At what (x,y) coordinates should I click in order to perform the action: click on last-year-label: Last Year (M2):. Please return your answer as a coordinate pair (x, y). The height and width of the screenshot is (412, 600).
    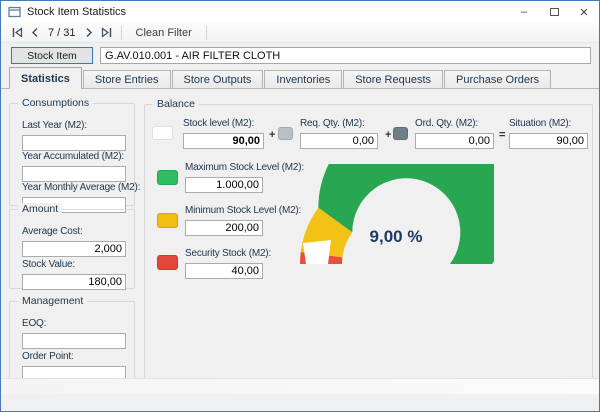
    Looking at the image, I should click on (54, 125).